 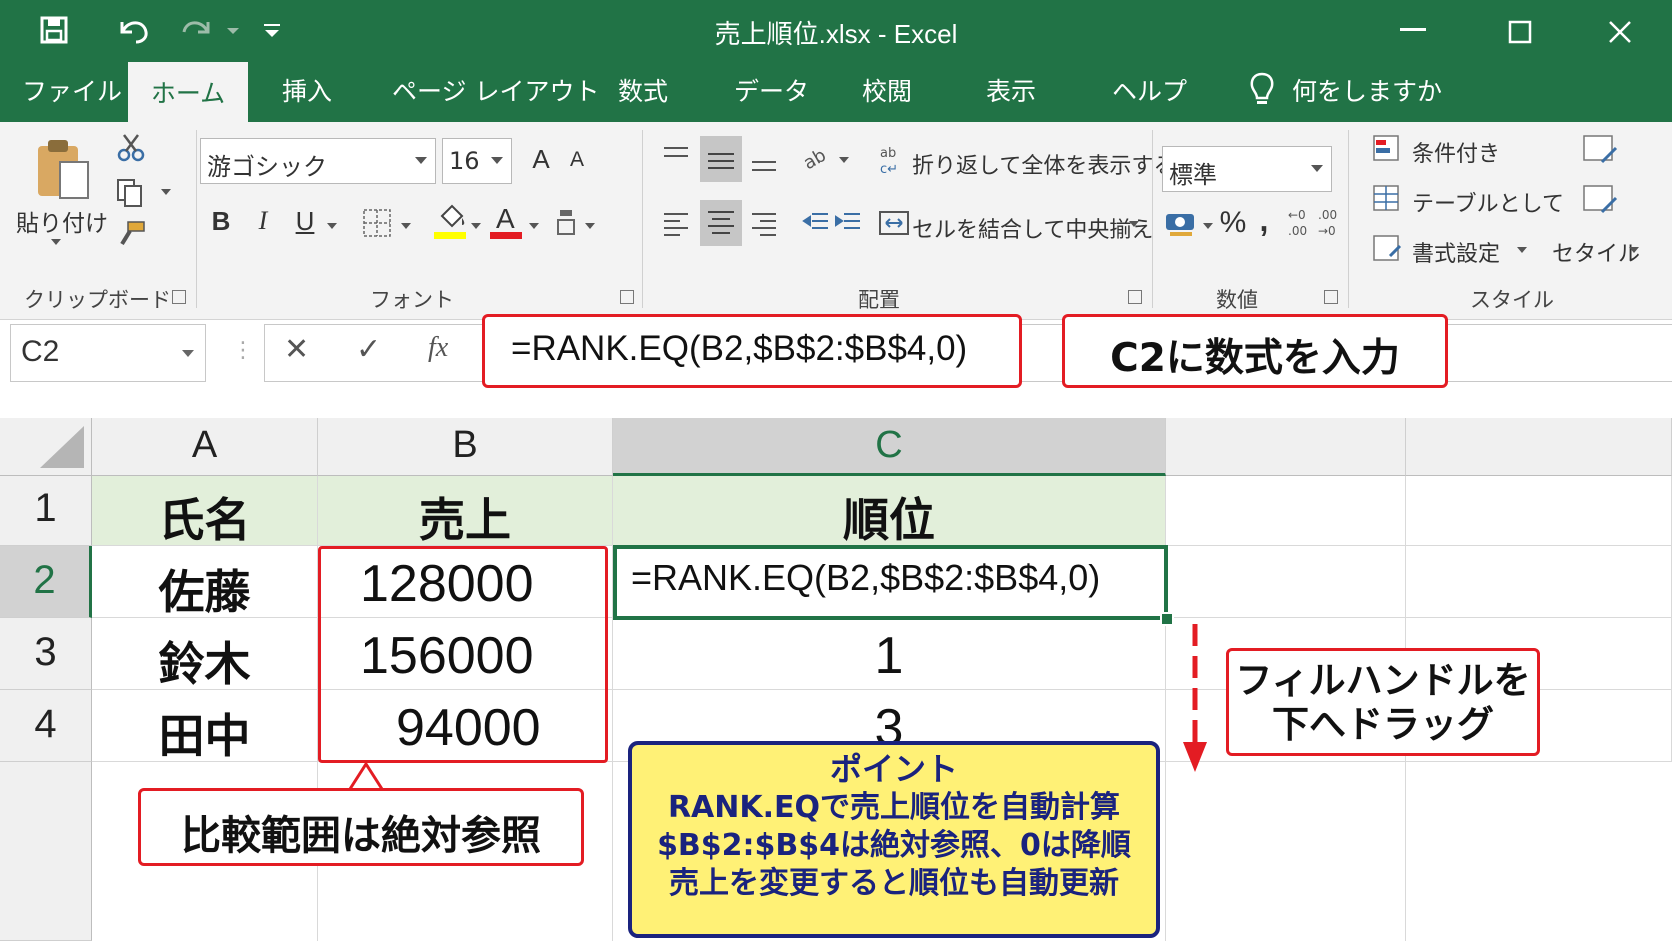 I want to click on formula-text: =RANK.EQ(B2,$B$2:$B$4,0), so click(x=739, y=349).